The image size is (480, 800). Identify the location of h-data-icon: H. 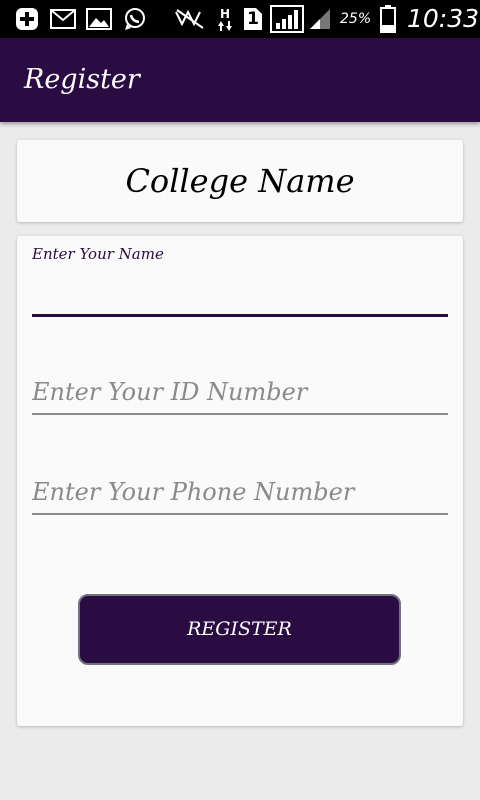
(225, 19).